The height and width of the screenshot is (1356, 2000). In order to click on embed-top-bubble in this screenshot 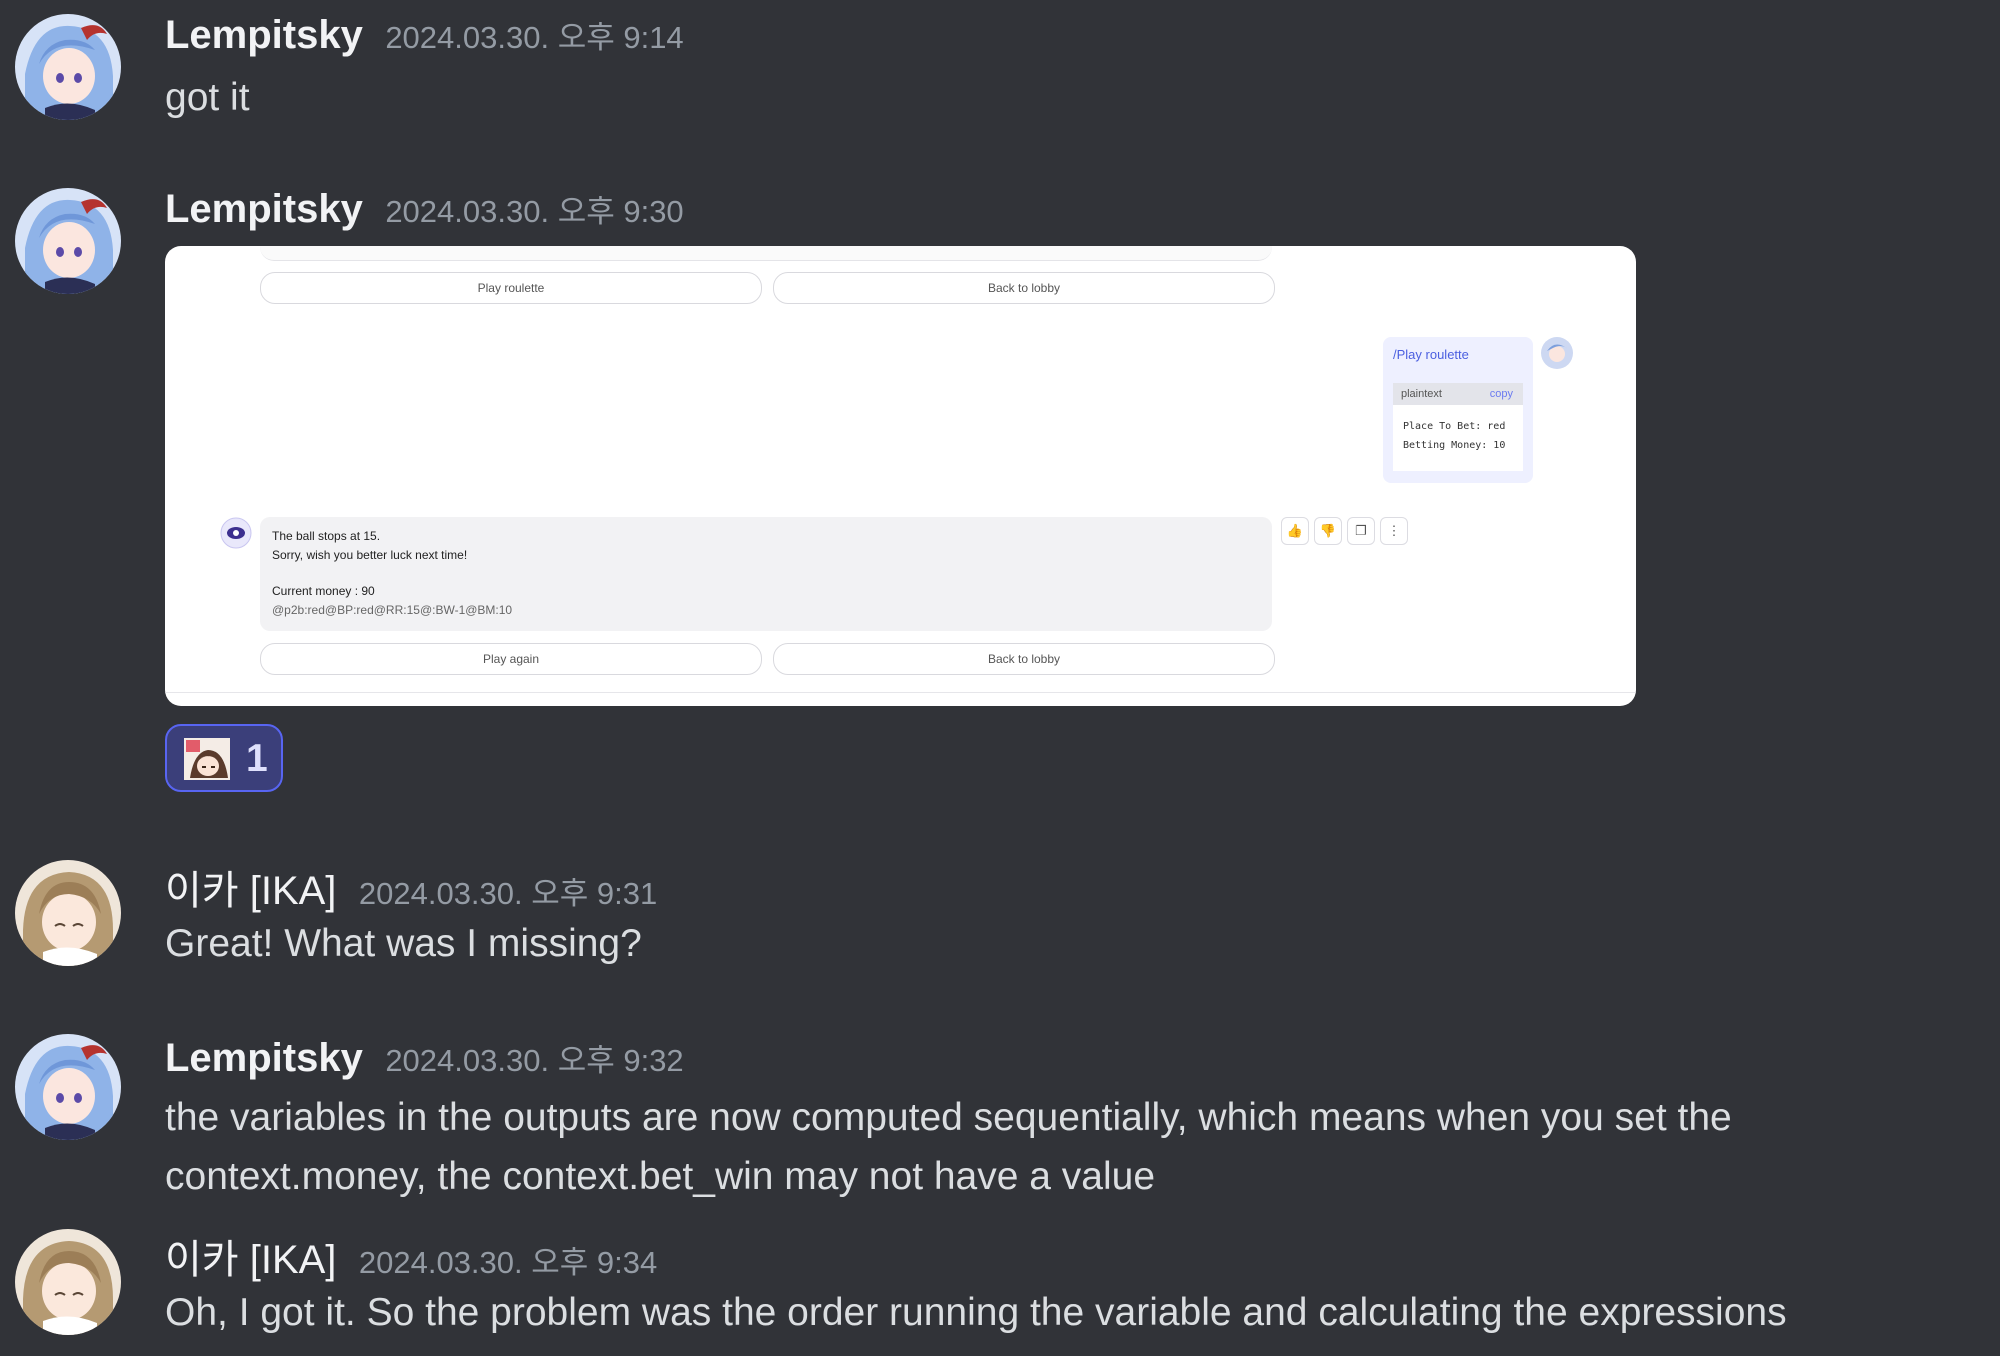, I will do `click(766, 253)`.